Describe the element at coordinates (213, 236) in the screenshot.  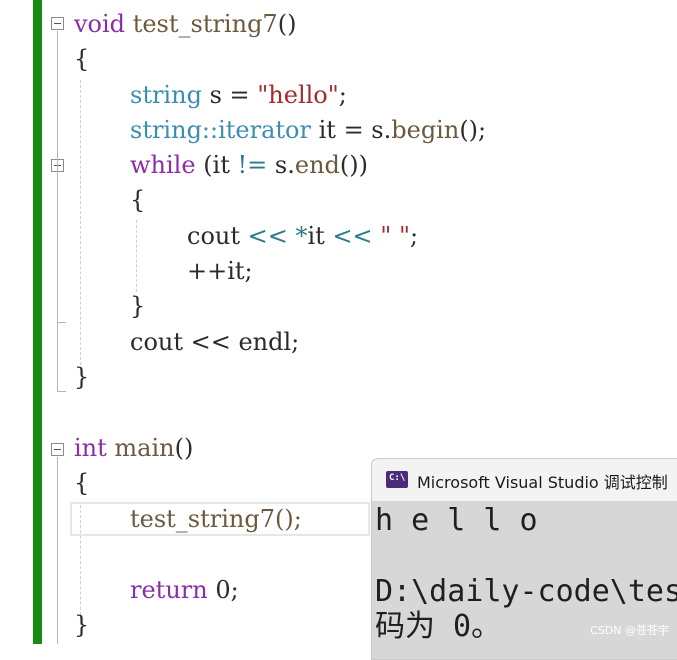
I see `identifier: cout` at that location.